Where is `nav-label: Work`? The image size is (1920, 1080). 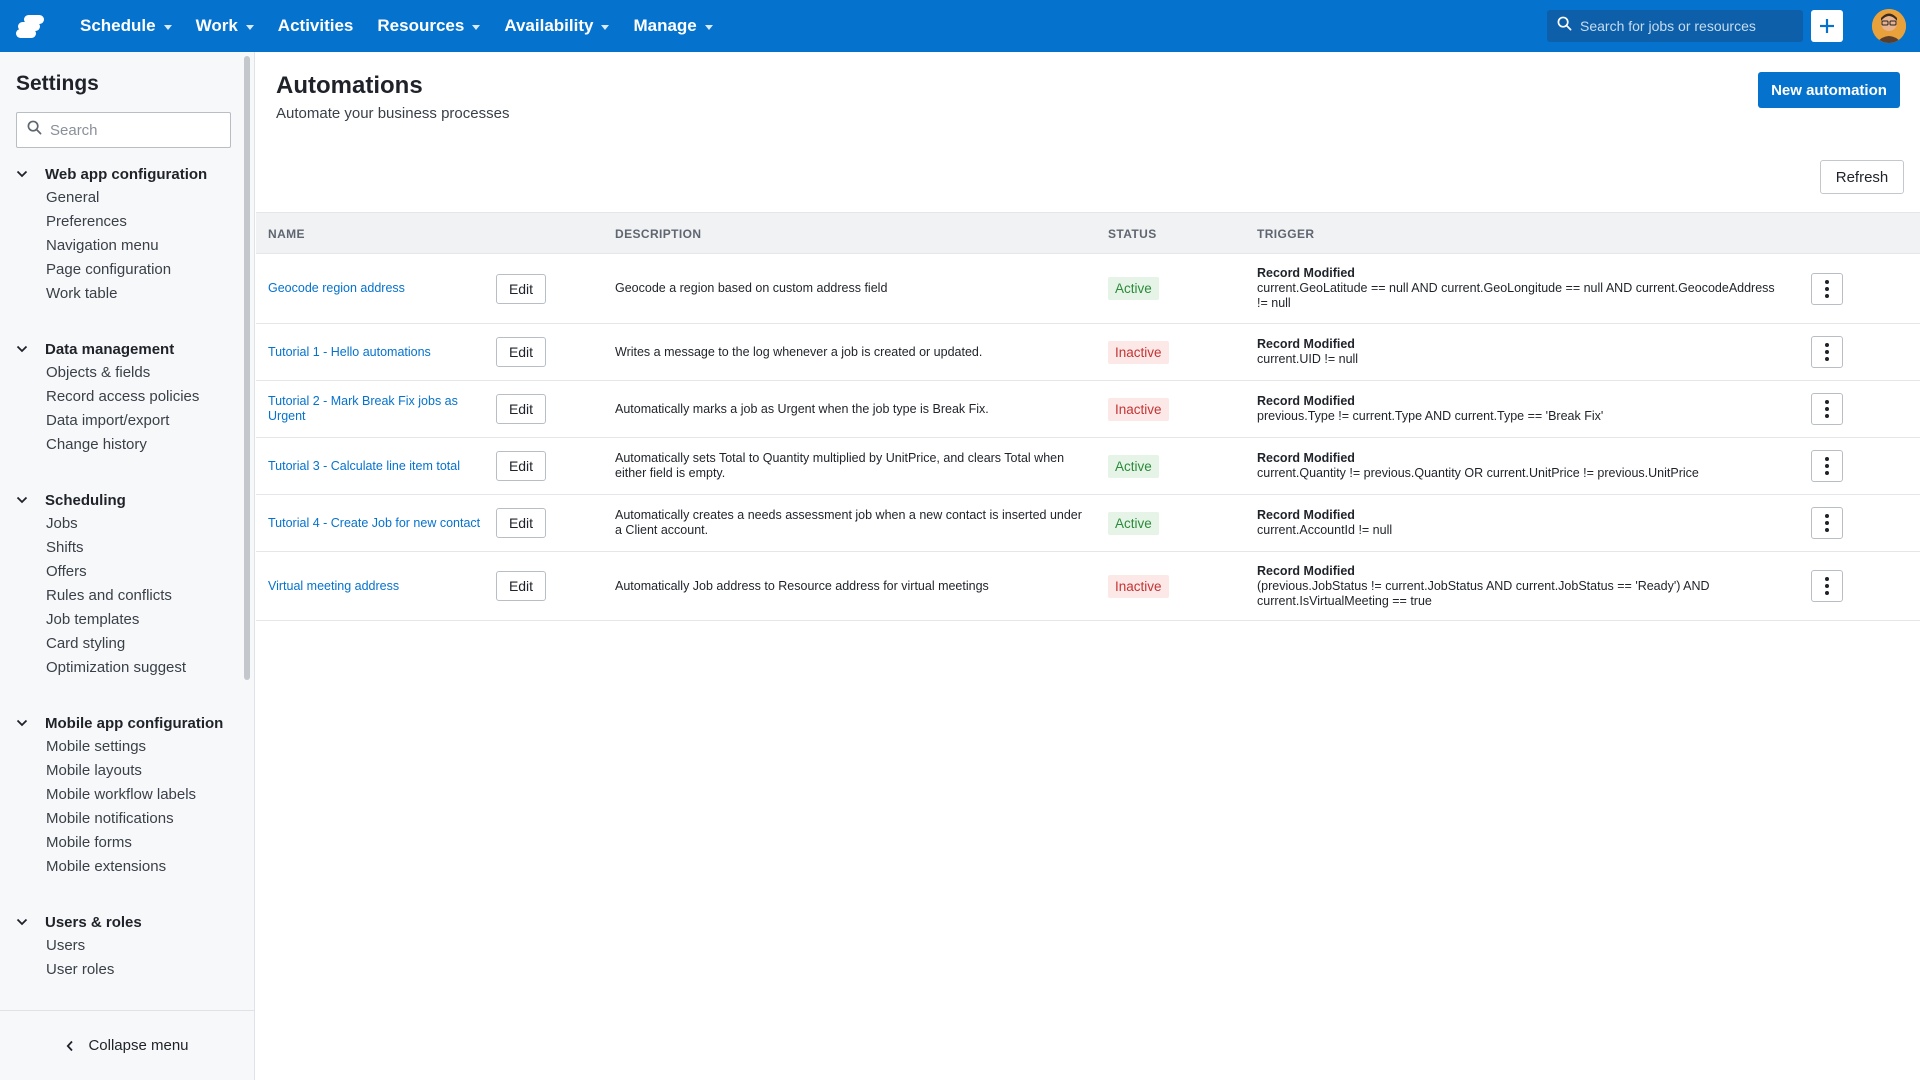
nav-label: Work is located at coordinates (216, 25).